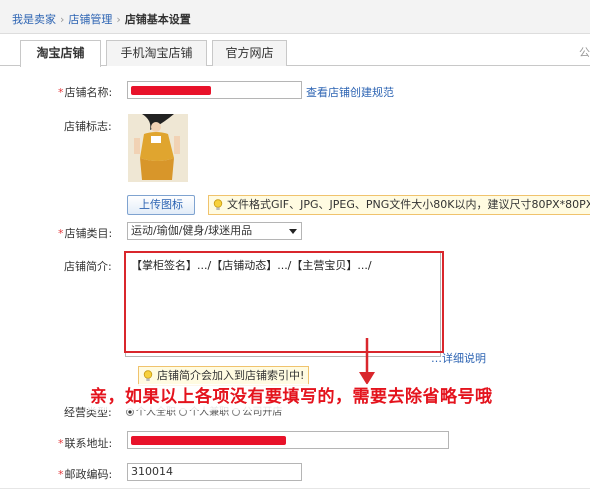 Image resolution: width=590 pixels, height=493 pixels. I want to click on breadcrumb: 我是卖家 › 店铺管理 › 店铺基本设置, so click(101, 19).